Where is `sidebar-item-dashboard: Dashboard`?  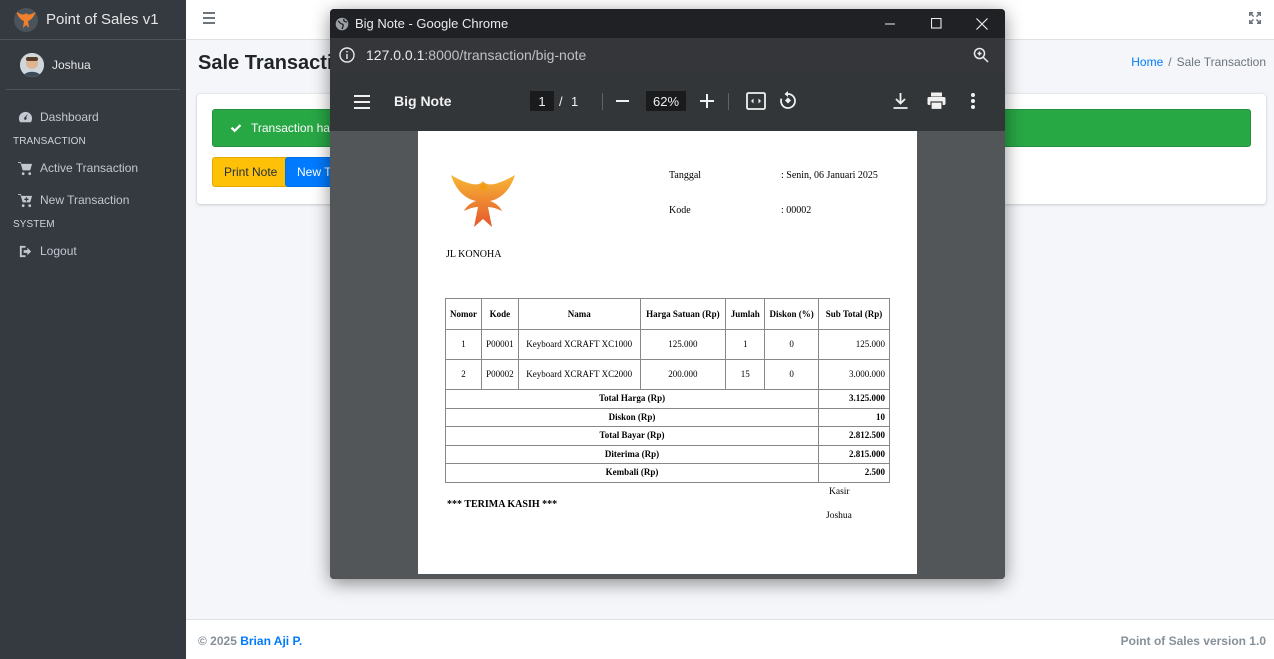 sidebar-item-dashboard: Dashboard is located at coordinates (93, 117).